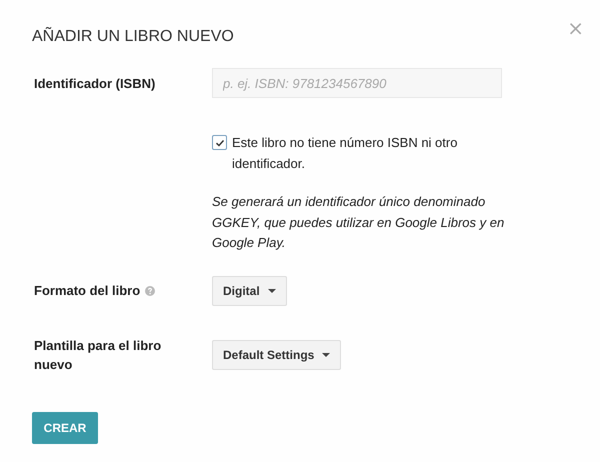 This screenshot has height=462, width=600. What do you see at coordinates (97, 355) in the screenshot?
I see `field-label: Plantilla para el libro nuevo` at bounding box center [97, 355].